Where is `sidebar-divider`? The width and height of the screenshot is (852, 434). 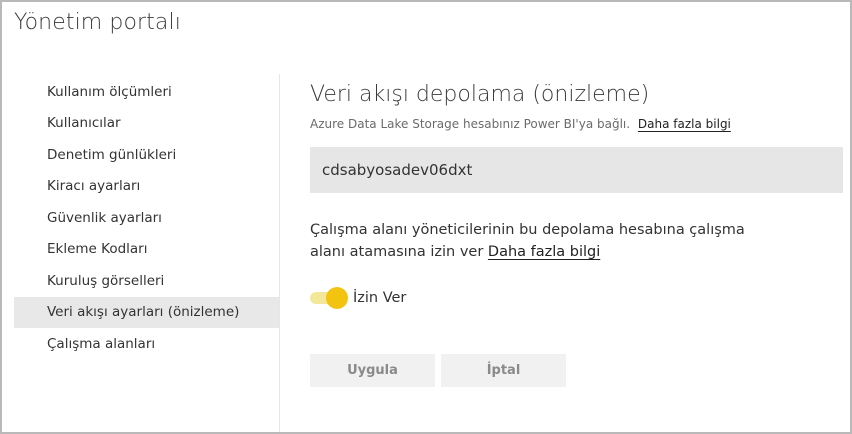 sidebar-divider is located at coordinates (279, 253).